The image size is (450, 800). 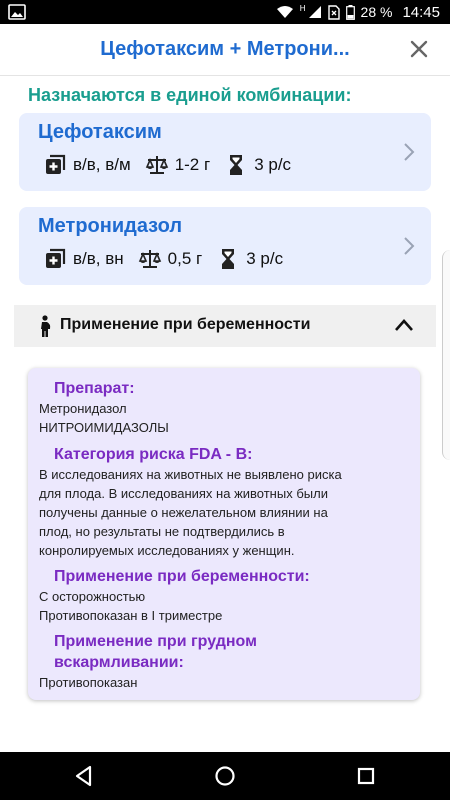 I want to click on pregnancy-text-line: Противопоказан в I триместре, so click(x=131, y=615).